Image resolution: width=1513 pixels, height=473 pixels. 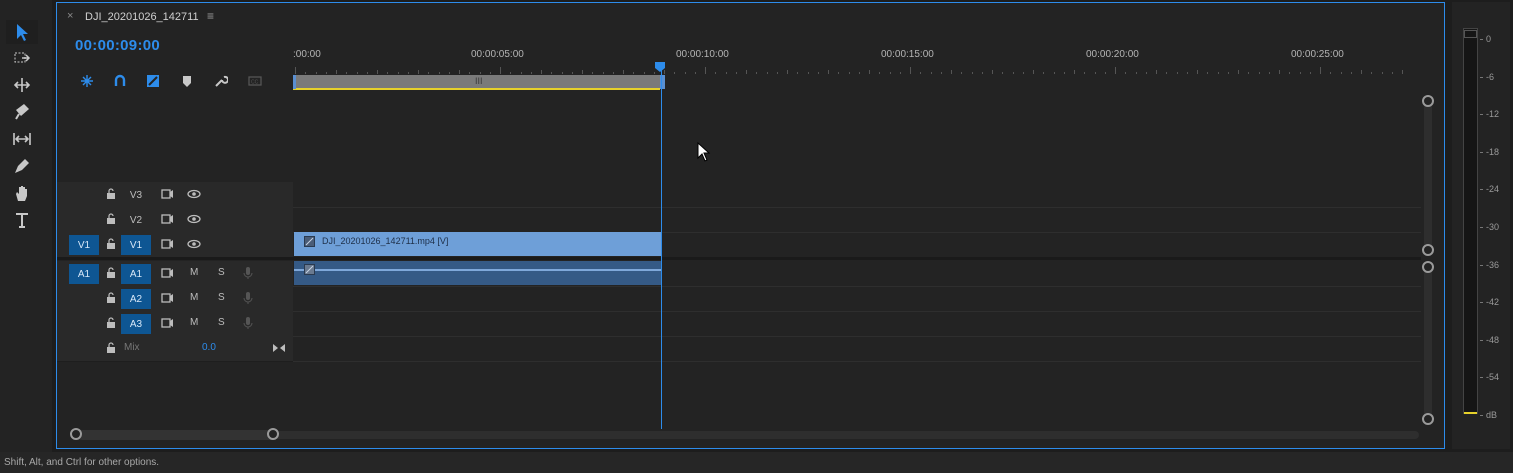 What do you see at coordinates (117, 45) in the screenshot?
I see `playhead-timecode: 00:00:09:00` at bounding box center [117, 45].